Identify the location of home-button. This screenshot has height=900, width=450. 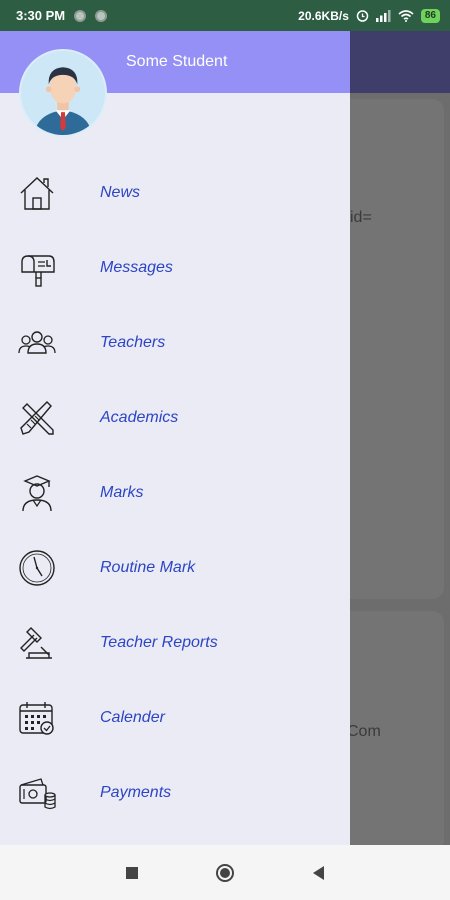
(225, 872).